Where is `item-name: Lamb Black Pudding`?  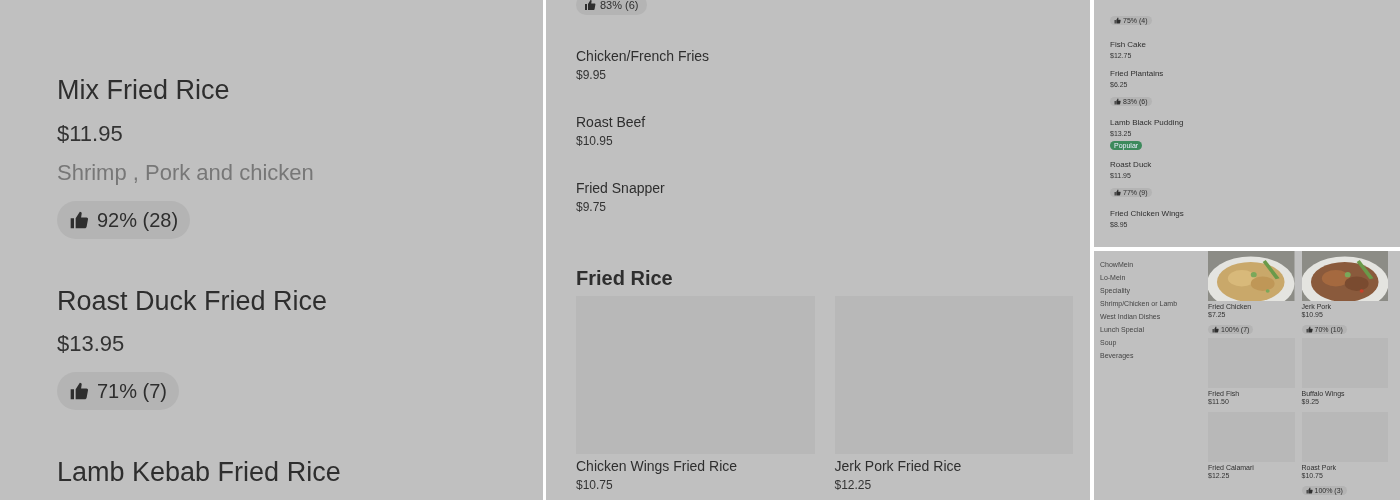 item-name: Lamb Black Pudding is located at coordinates (1147, 123).